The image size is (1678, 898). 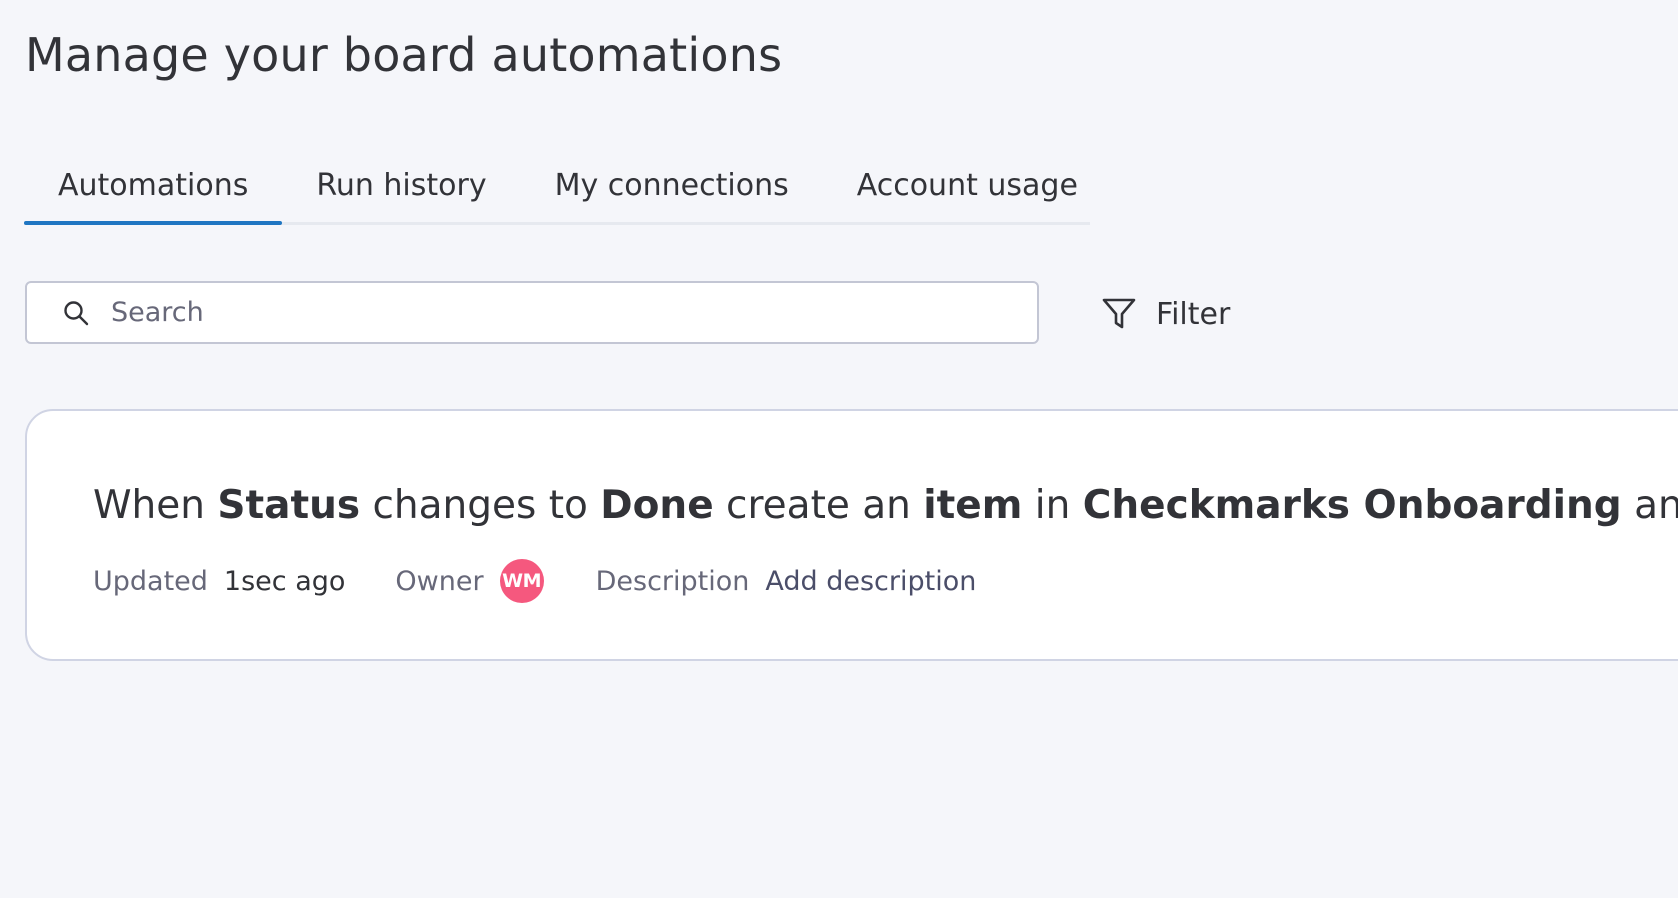 What do you see at coordinates (1193, 314) in the screenshot?
I see `filter-label: Filter` at bounding box center [1193, 314].